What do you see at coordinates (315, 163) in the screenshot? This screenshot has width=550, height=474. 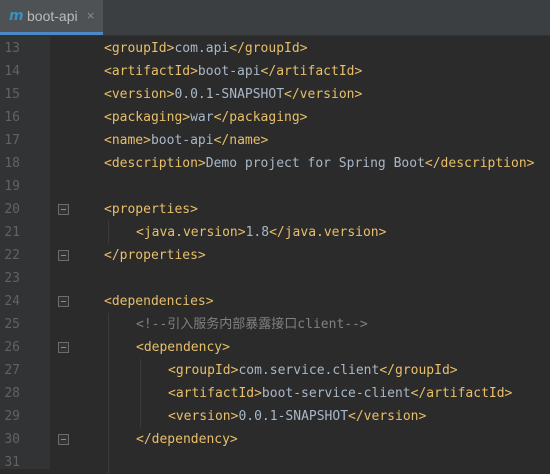 I see `xml-text: Demo project for Spring Boot` at bounding box center [315, 163].